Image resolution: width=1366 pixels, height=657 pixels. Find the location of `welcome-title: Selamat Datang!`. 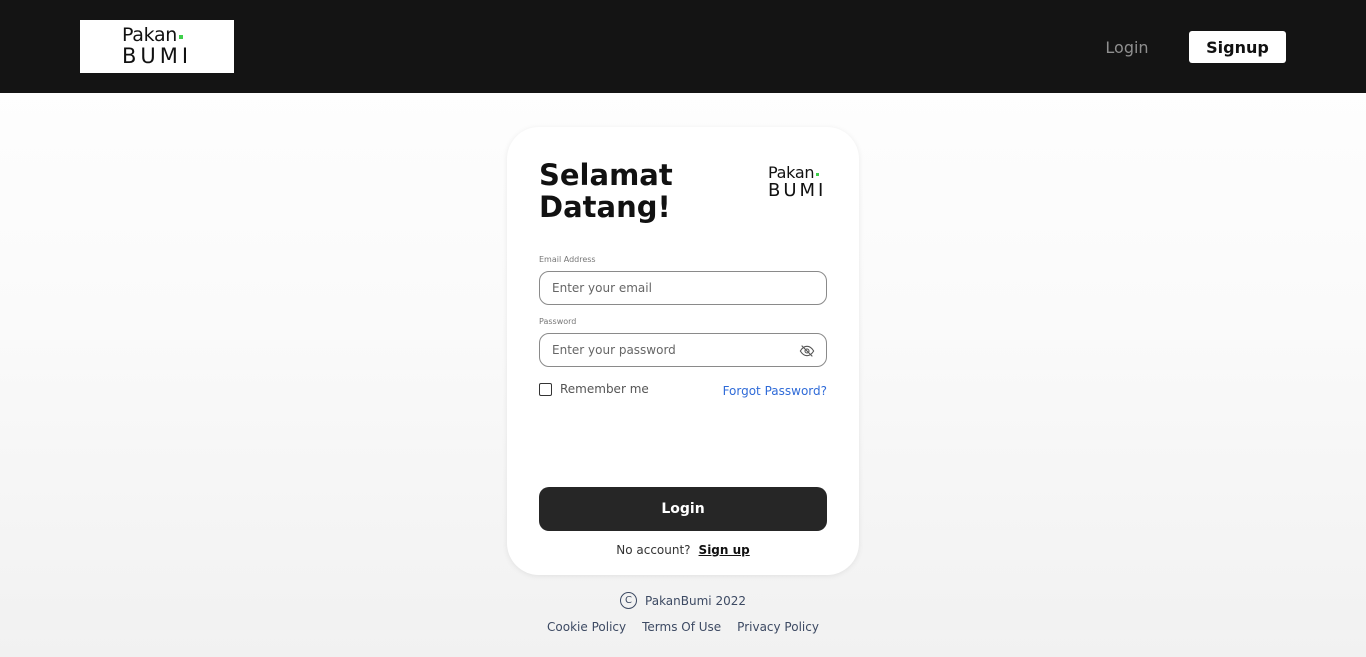

welcome-title: Selamat Datang! is located at coordinates (606, 191).